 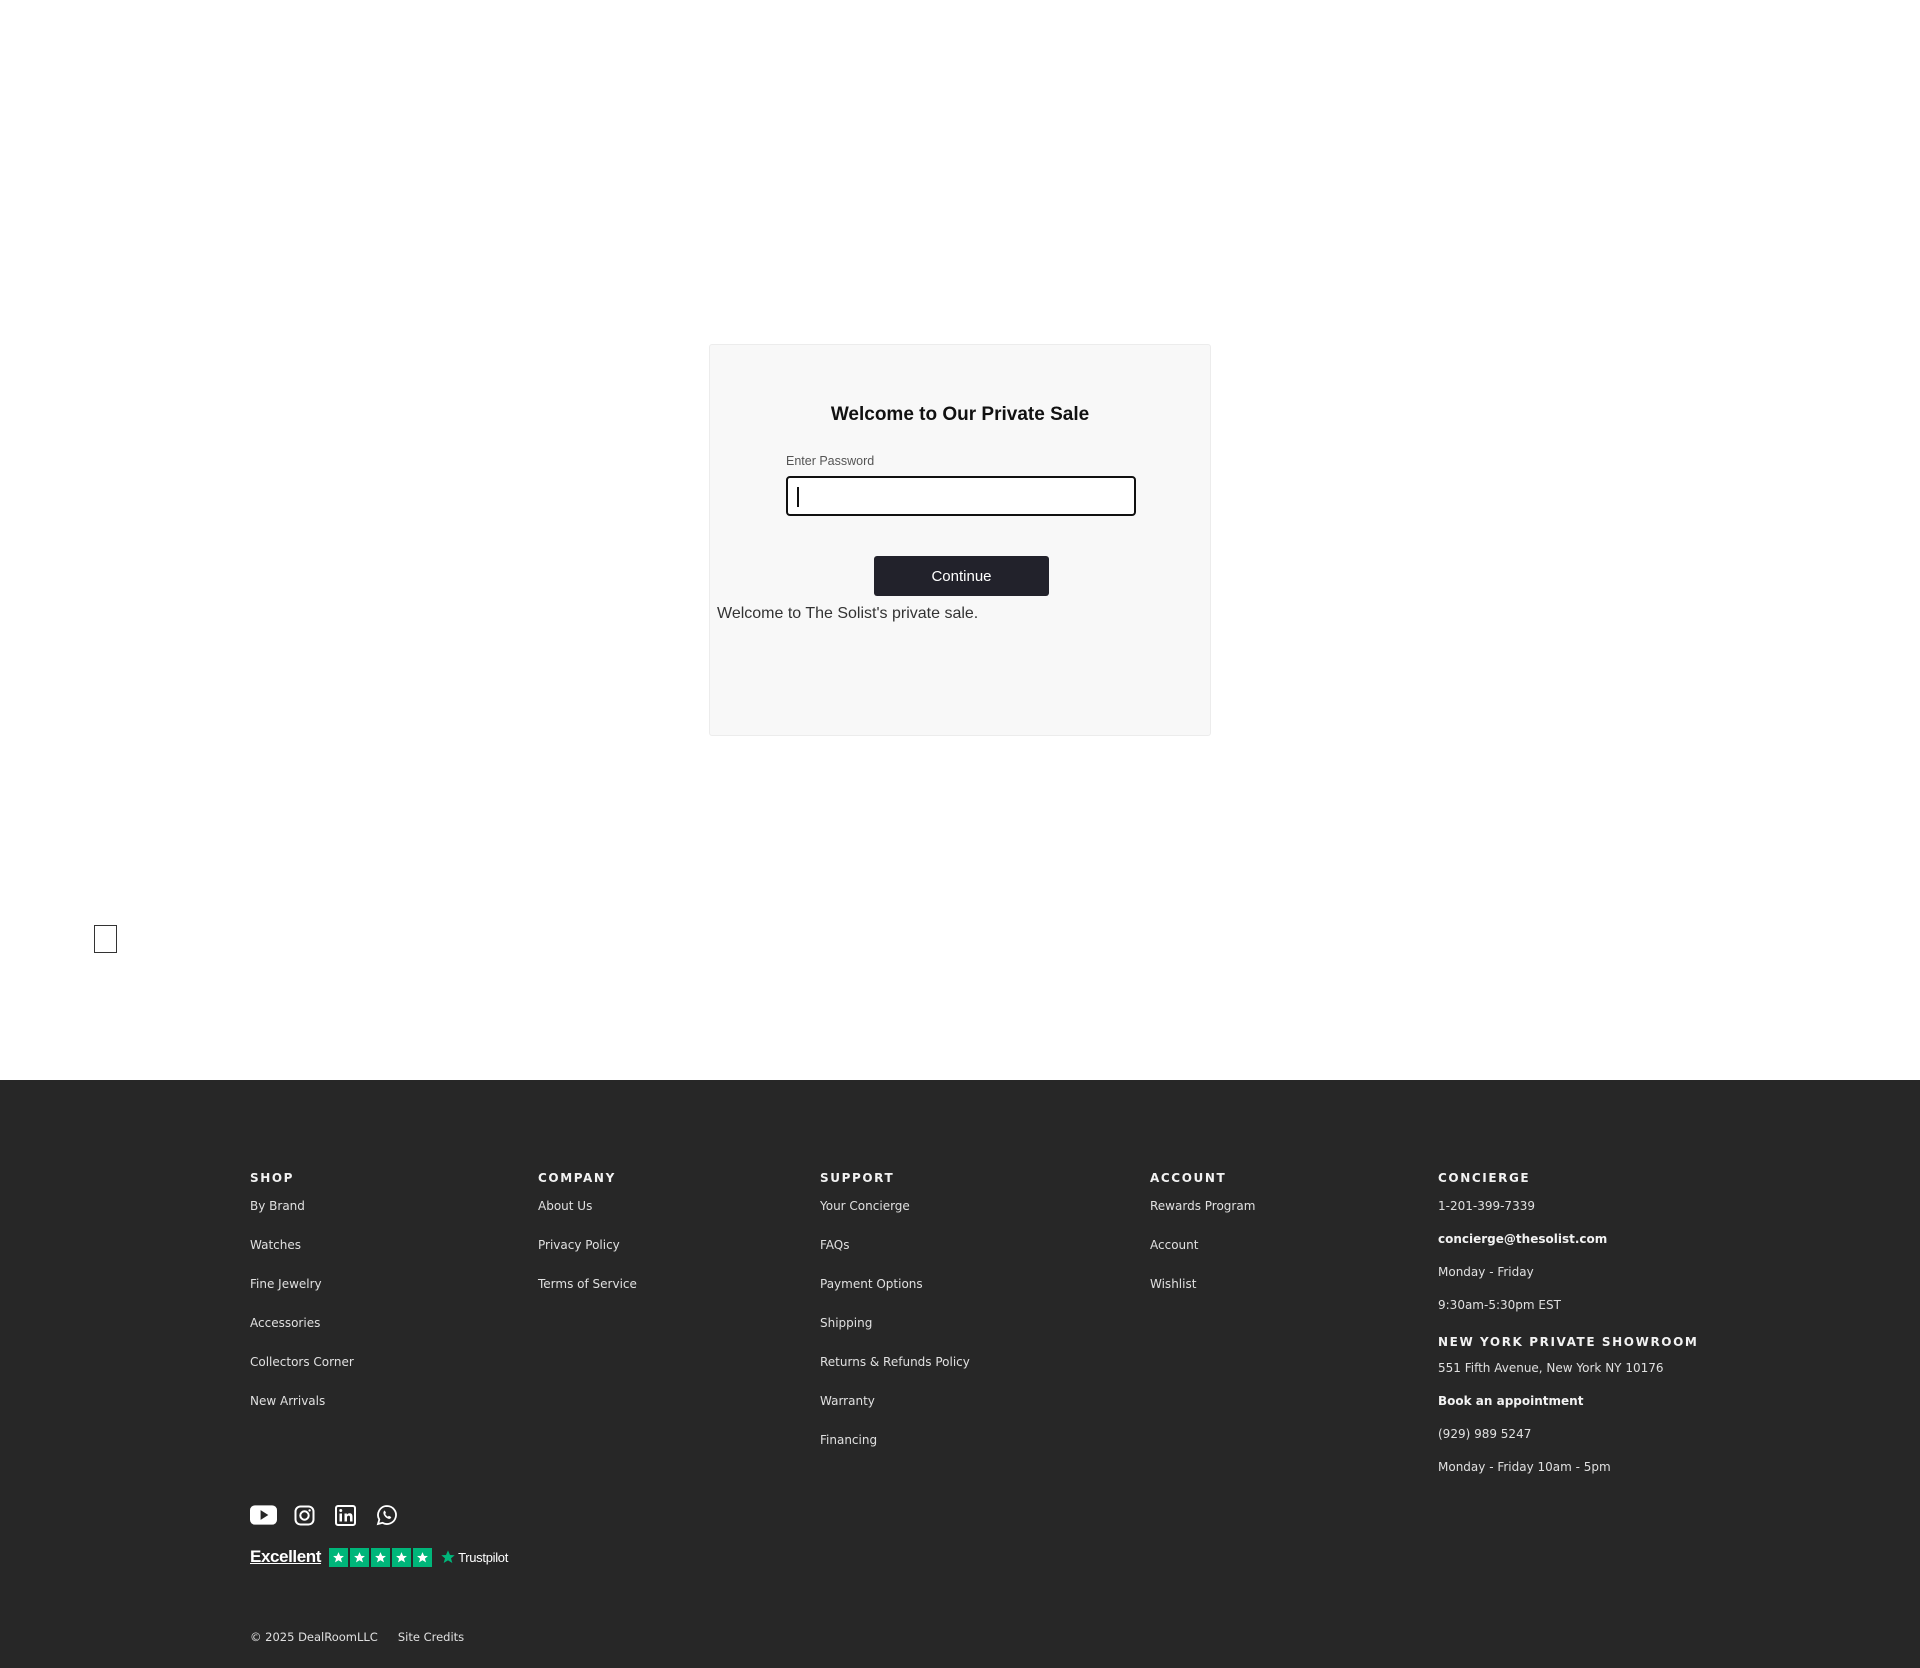 I want to click on footer-link: Privacy Policy, so click(x=587, y=1257).